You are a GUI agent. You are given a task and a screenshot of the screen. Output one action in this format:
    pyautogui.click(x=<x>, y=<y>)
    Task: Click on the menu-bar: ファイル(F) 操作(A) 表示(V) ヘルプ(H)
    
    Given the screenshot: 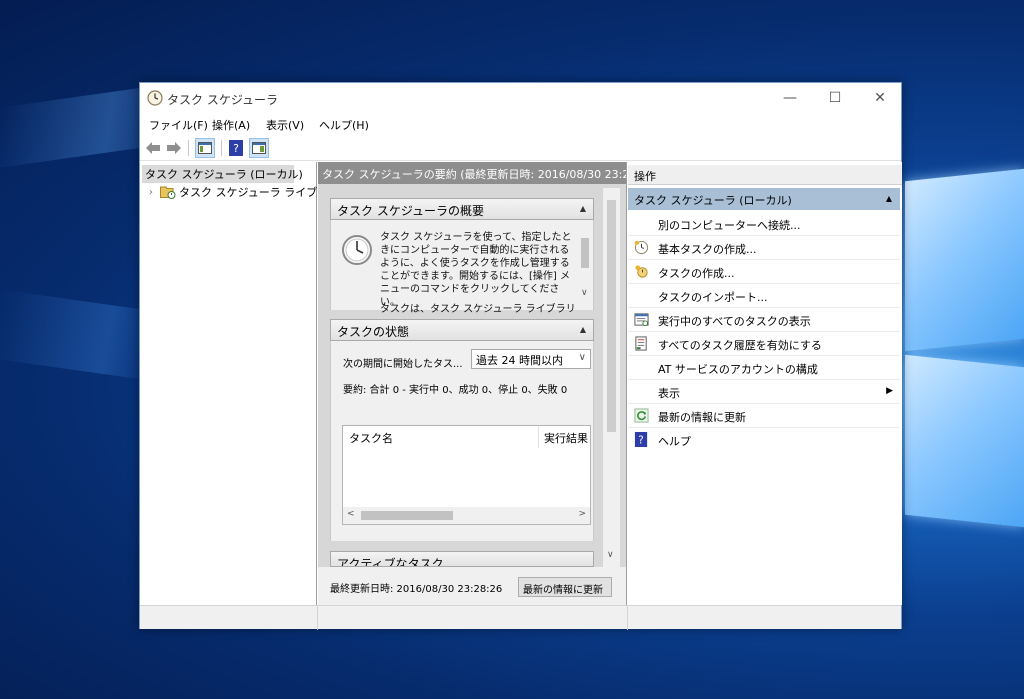 What is the action you would take?
    pyautogui.click(x=520, y=124)
    